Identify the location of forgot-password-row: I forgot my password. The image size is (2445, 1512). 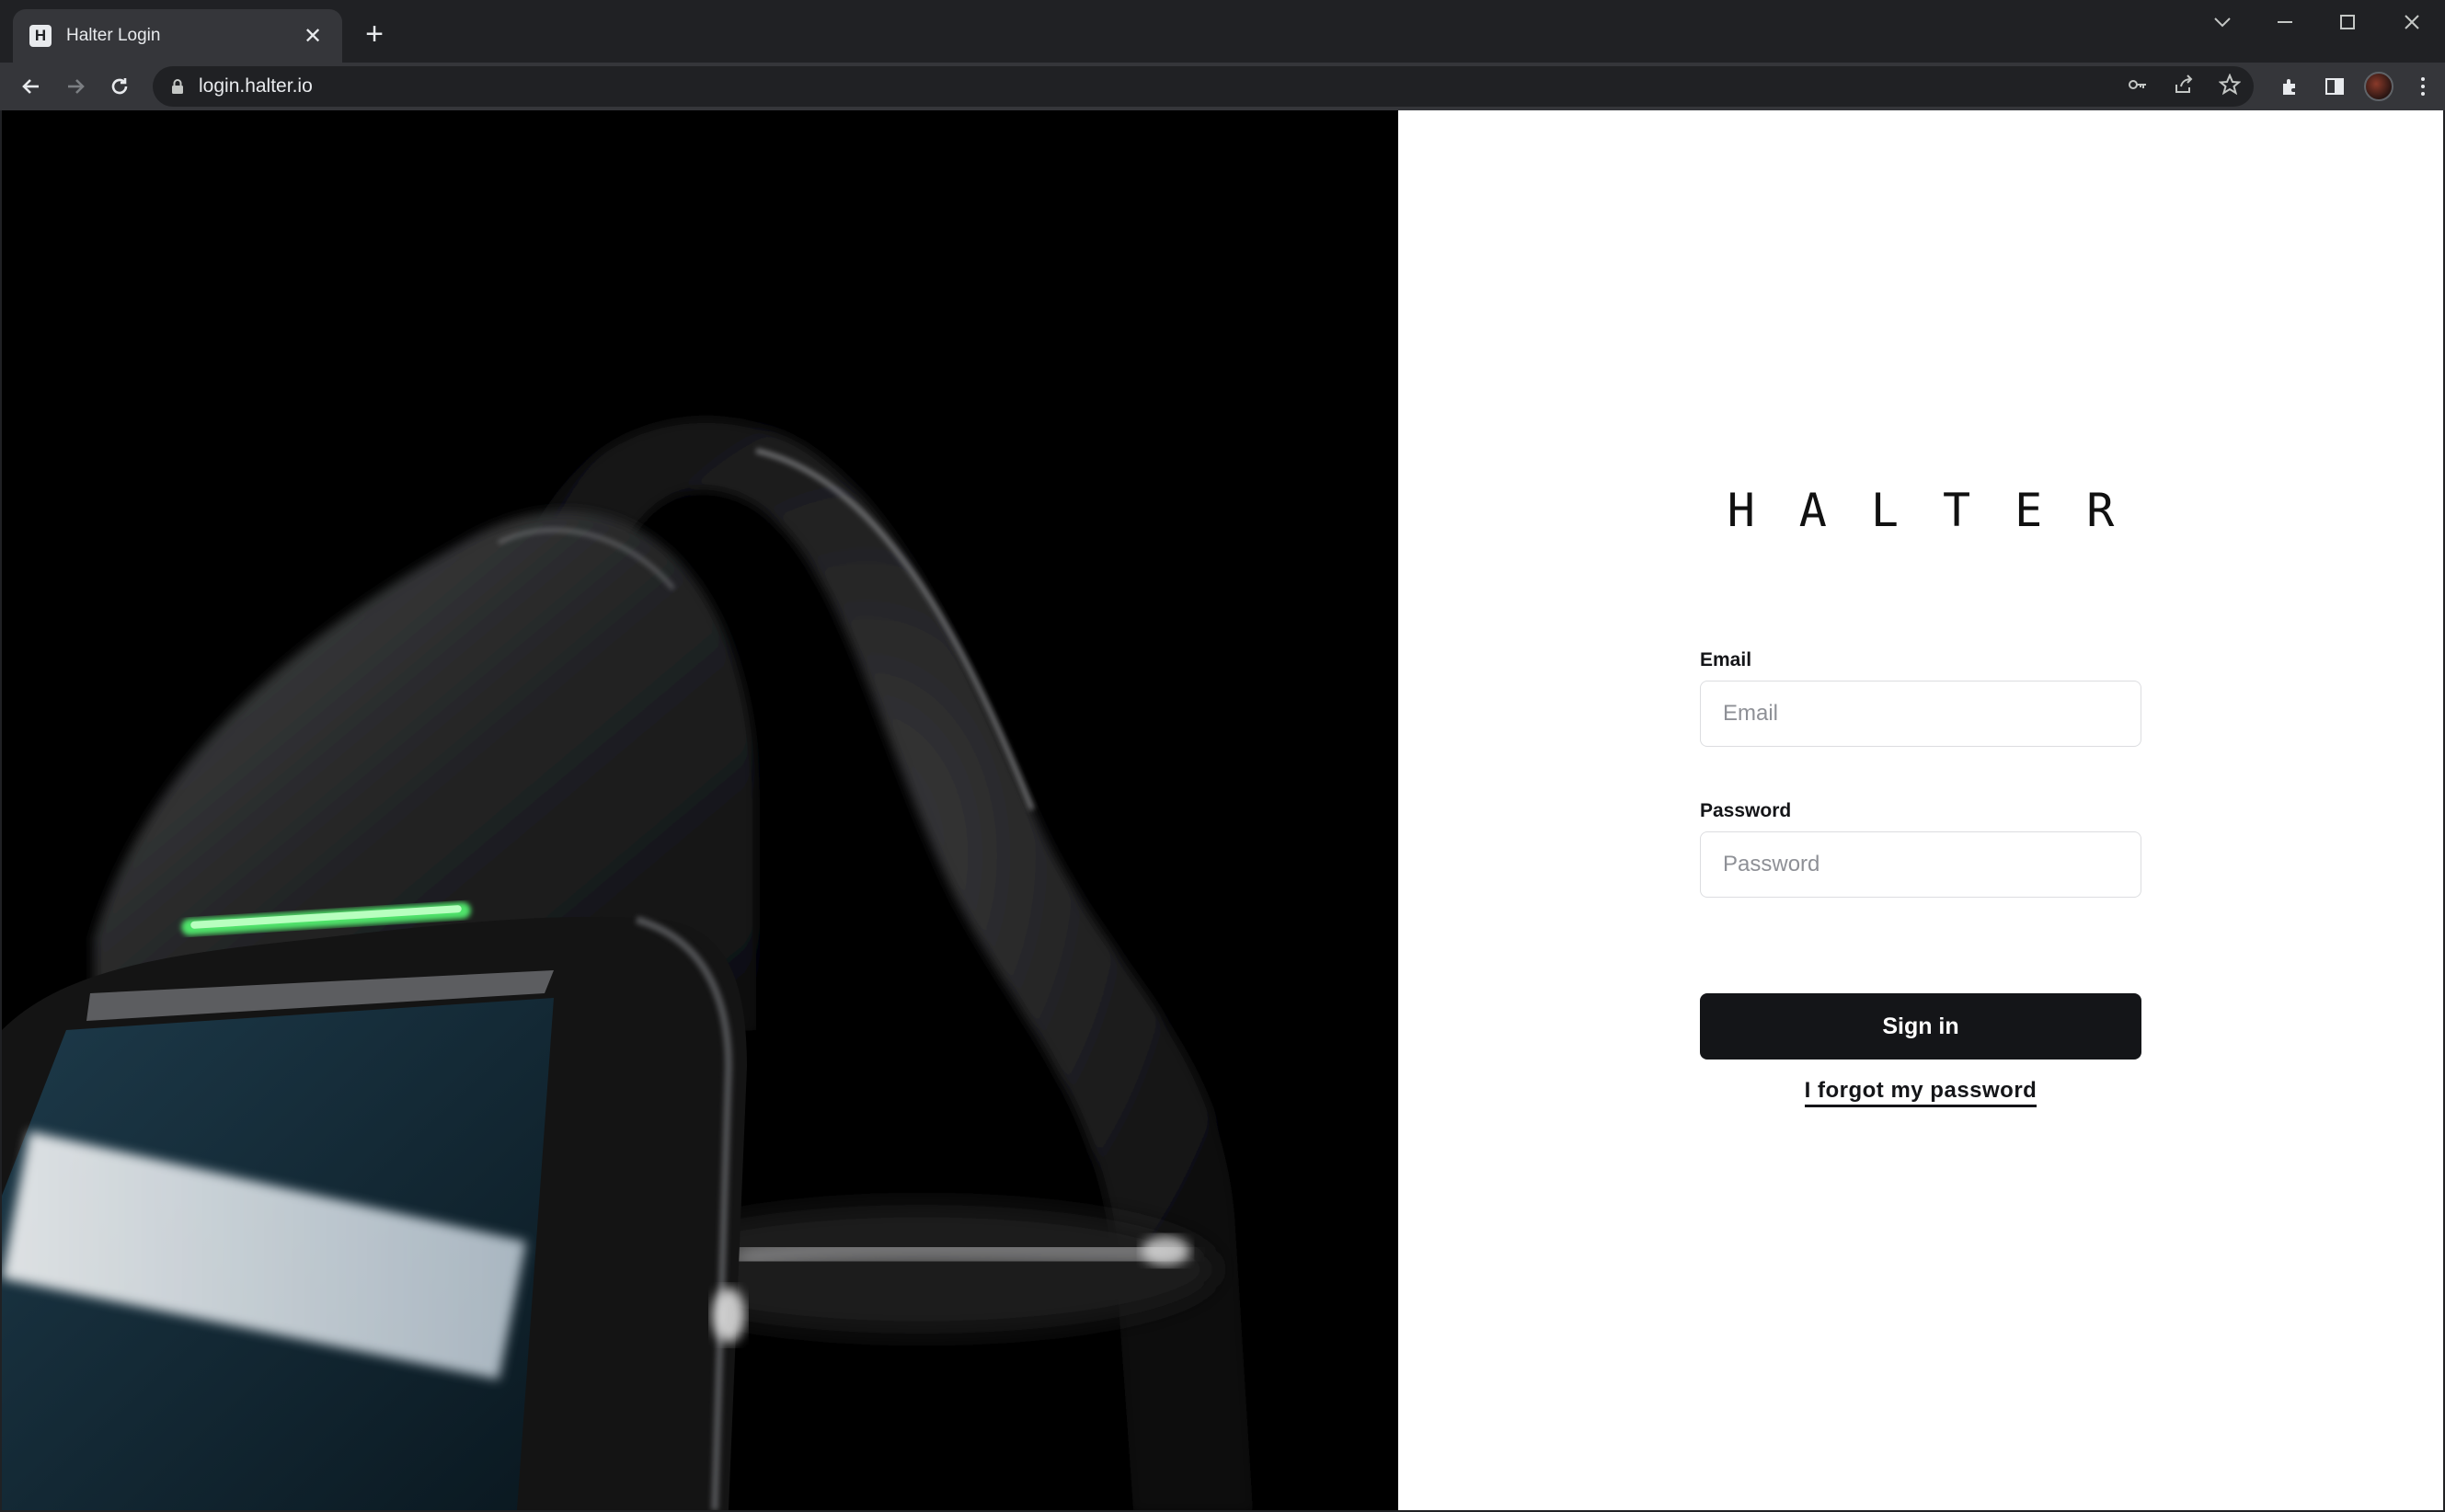
(1920, 1092).